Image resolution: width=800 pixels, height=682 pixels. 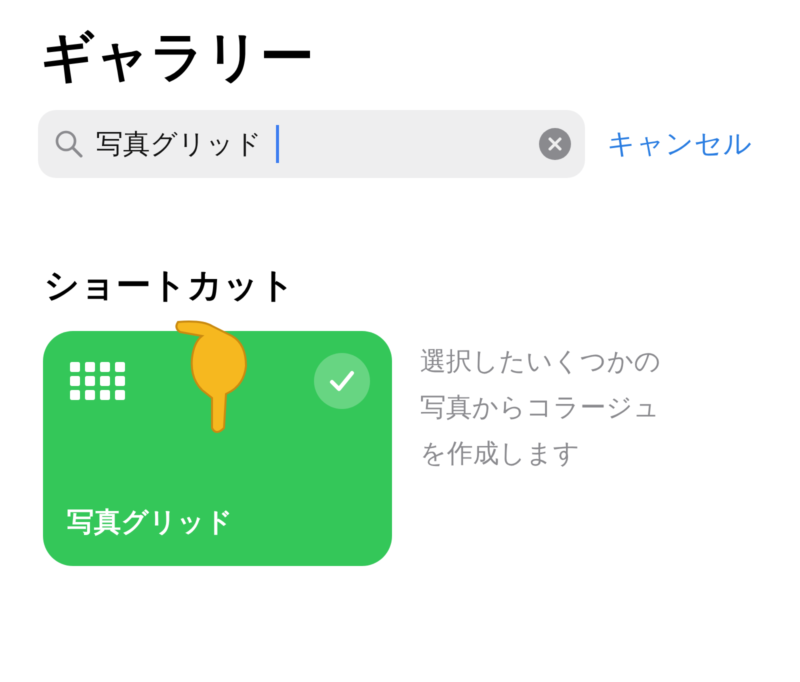 What do you see at coordinates (541, 409) in the screenshot?
I see `shortcut-description: 選択したいくつかの写真からコラージュを作成します` at bounding box center [541, 409].